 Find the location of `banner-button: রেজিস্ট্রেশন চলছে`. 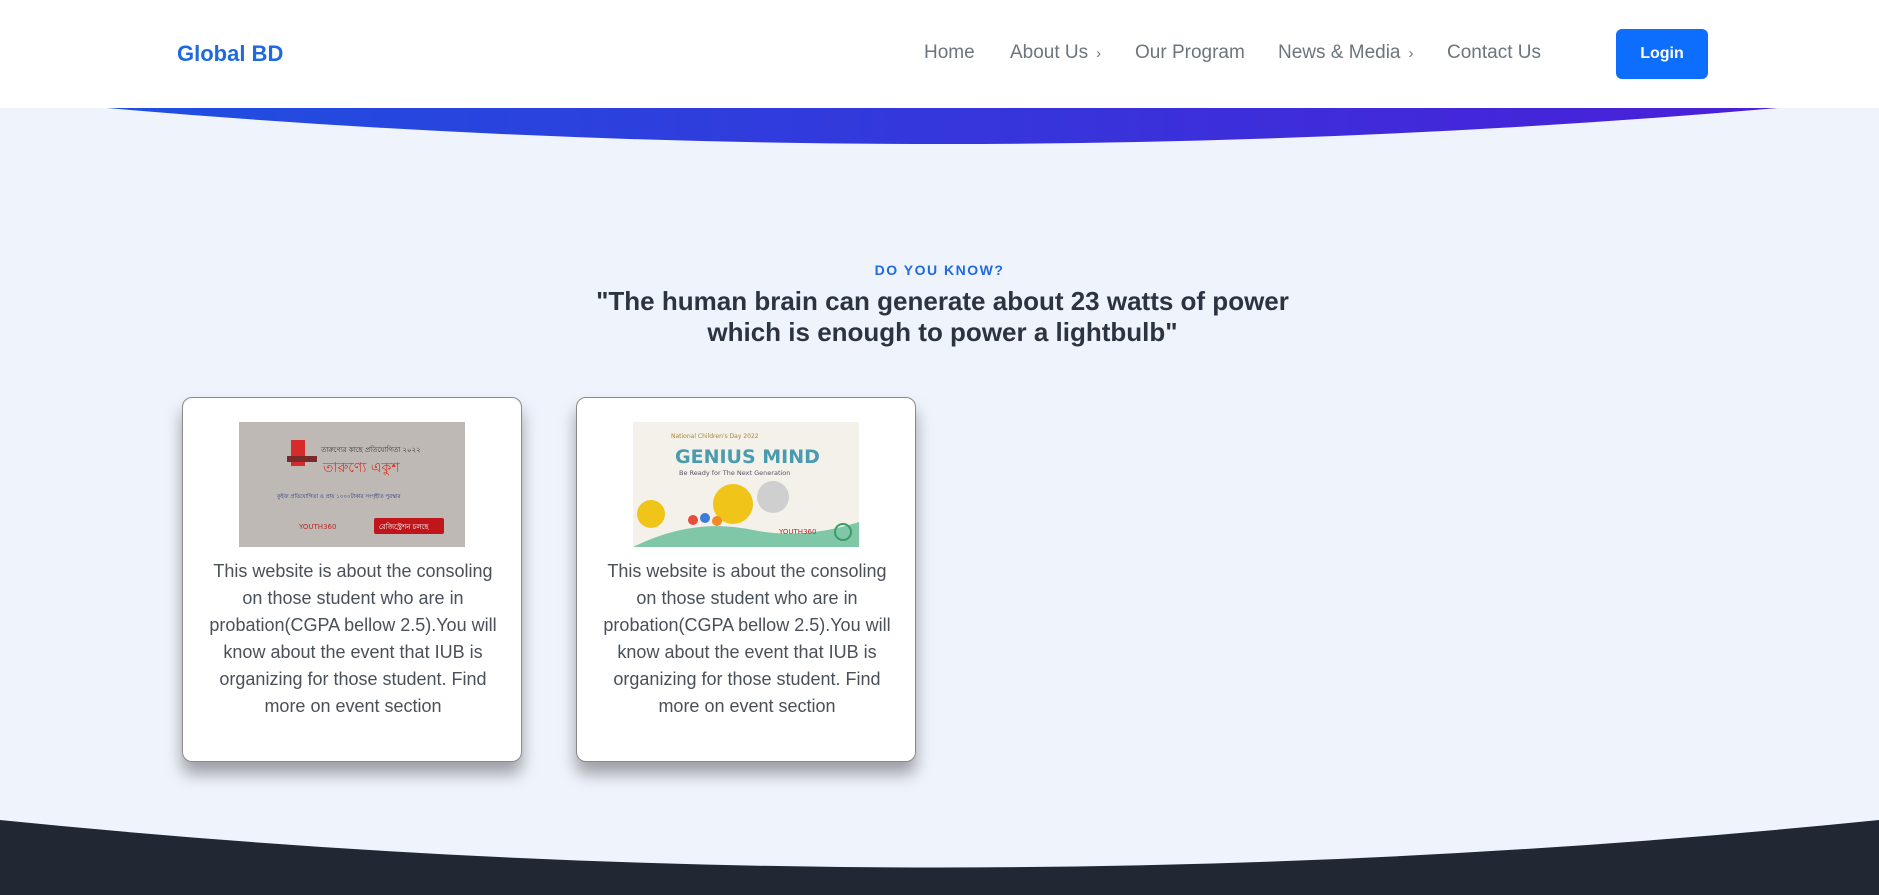

banner-button: রেজিস্ট্রেশন চলছে is located at coordinates (404, 527).